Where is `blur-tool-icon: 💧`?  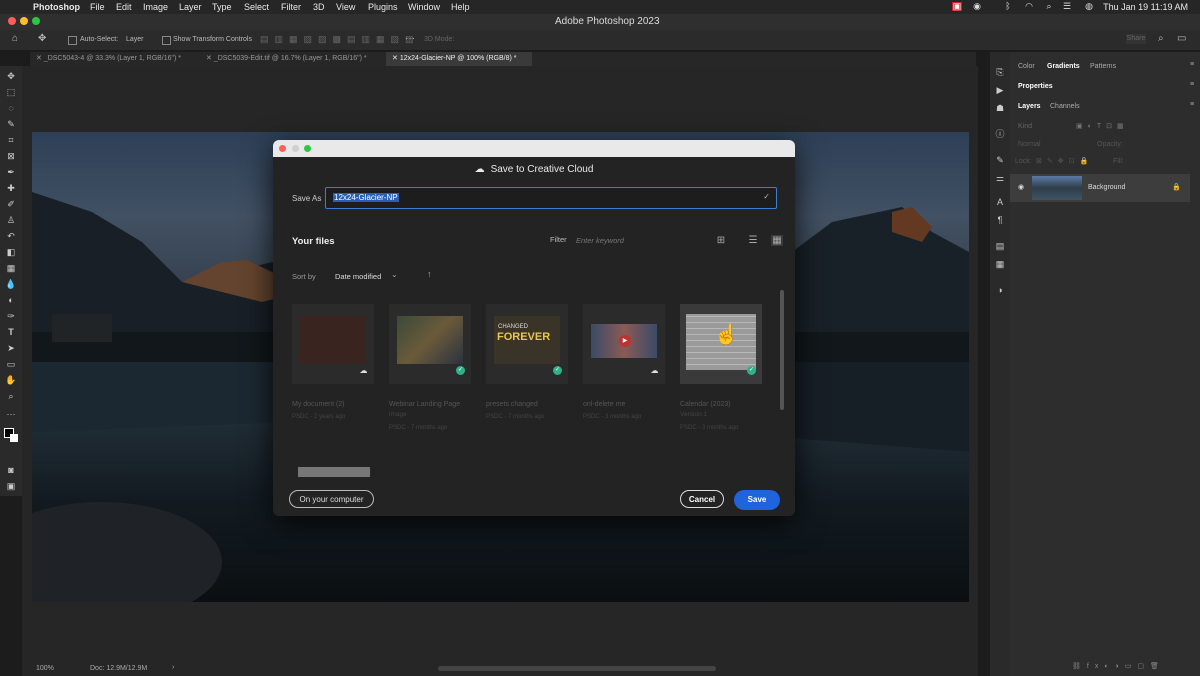
blur-tool-icon: 💧 is located at coordinates (11, 284).